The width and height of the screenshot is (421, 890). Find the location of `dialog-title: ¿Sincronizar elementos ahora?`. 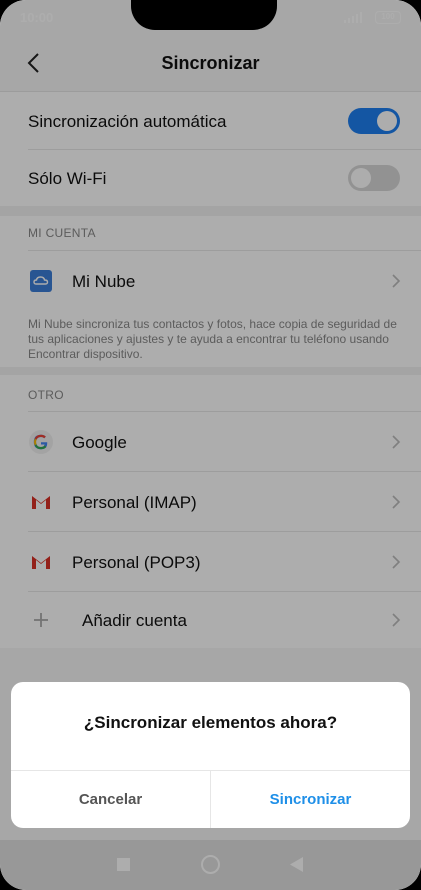

dialog-title: ¿Sincronizar elementos ahora? is located at coordinates (210, 722).